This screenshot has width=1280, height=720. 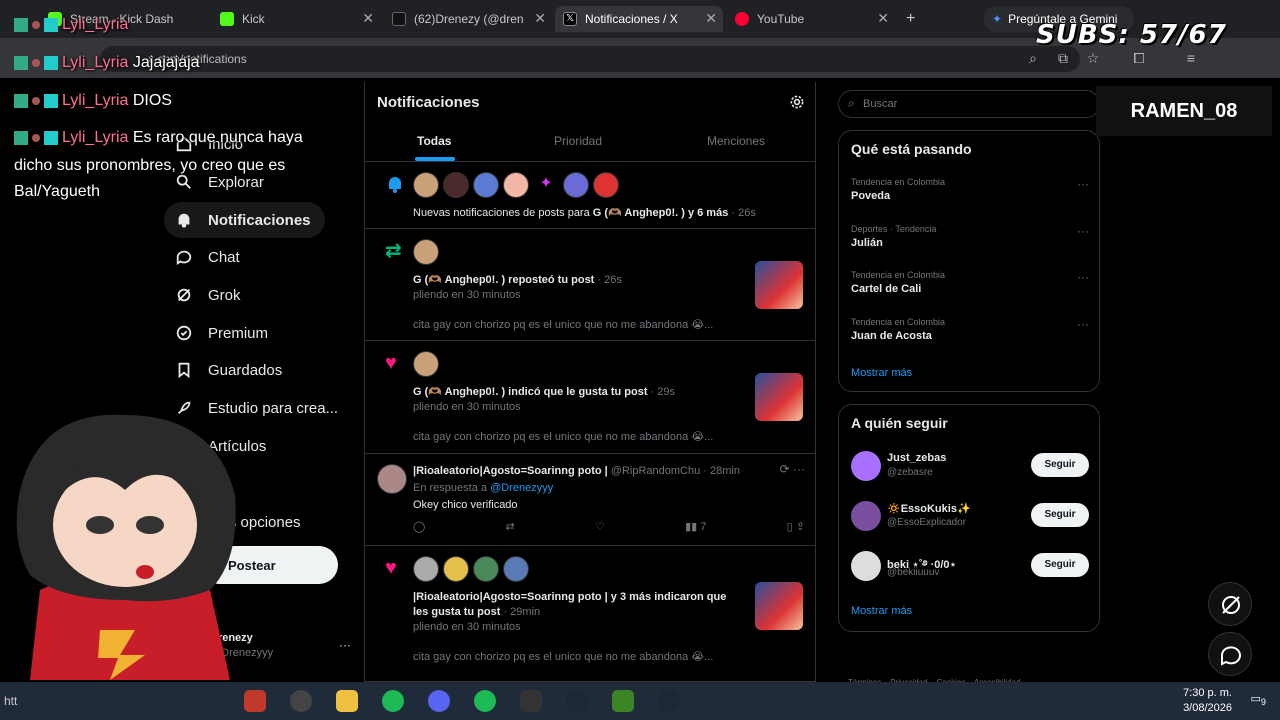 I want to click on trend-item: Tendencia en Colombia Cartel de Cali ···, so click(x=970, y=282).